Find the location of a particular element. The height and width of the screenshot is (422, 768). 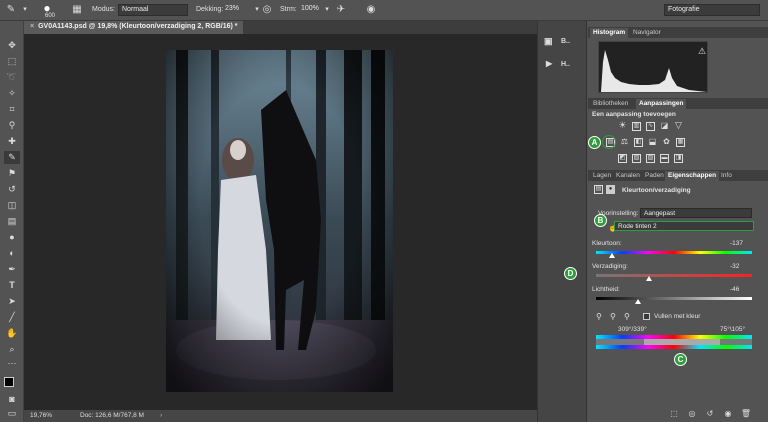

hue-value: -137 is located at coordinates (736, 243).